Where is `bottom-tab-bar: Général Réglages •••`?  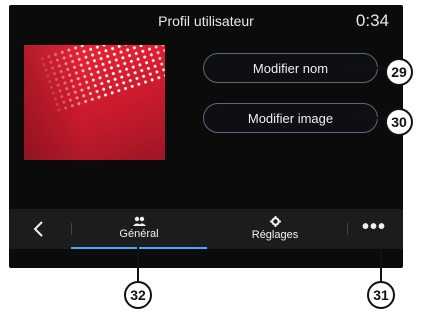 bottom-tab-bar: Général Réglages ••• is located at coordinates (206, 229).